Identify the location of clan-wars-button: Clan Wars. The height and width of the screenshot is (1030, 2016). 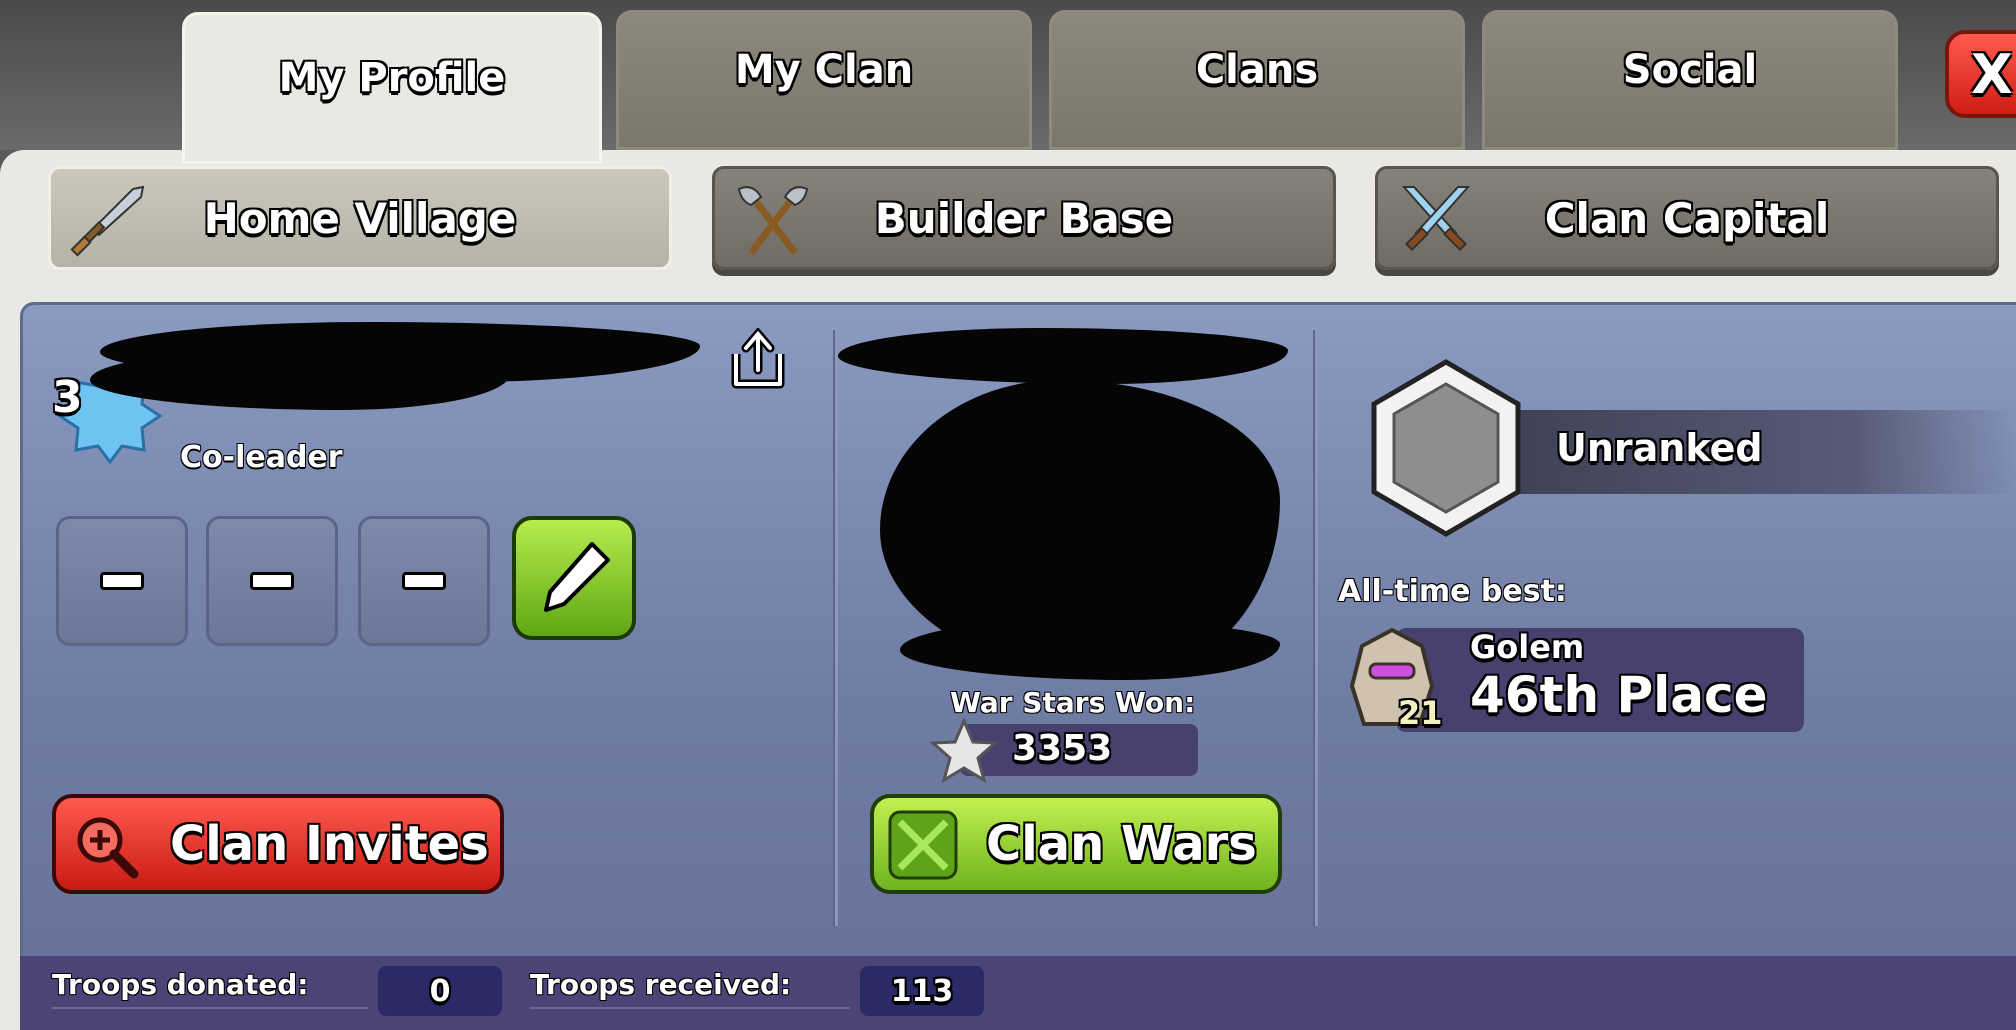
(1076, 844).